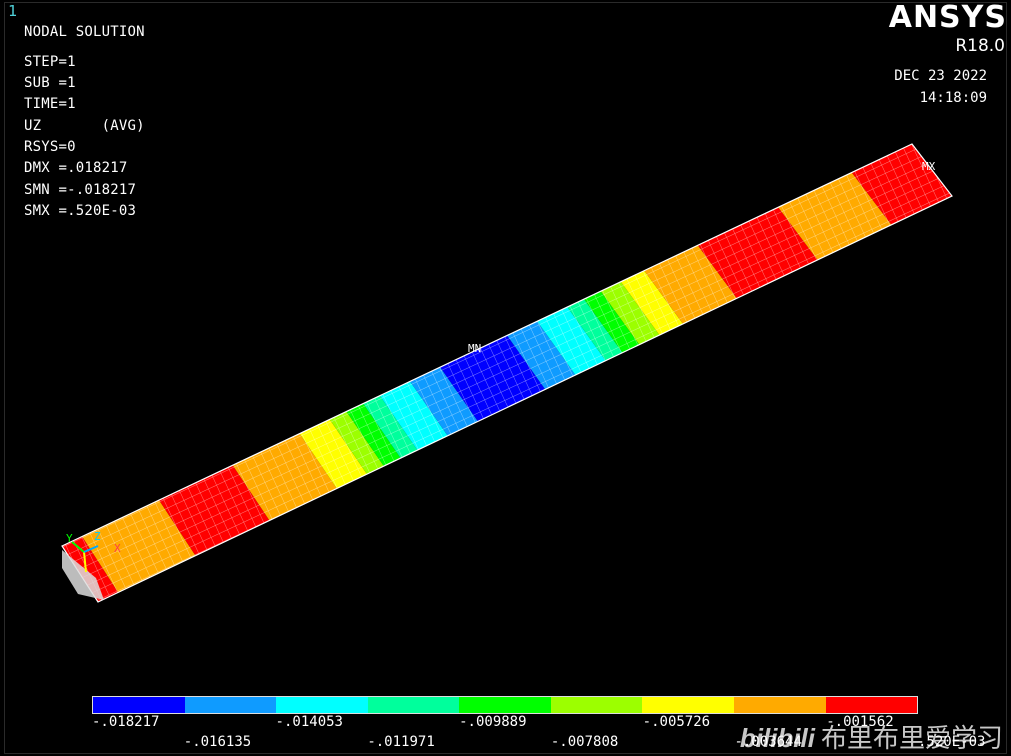  I want to click on legend-label: -.014053, so click(309, 722).